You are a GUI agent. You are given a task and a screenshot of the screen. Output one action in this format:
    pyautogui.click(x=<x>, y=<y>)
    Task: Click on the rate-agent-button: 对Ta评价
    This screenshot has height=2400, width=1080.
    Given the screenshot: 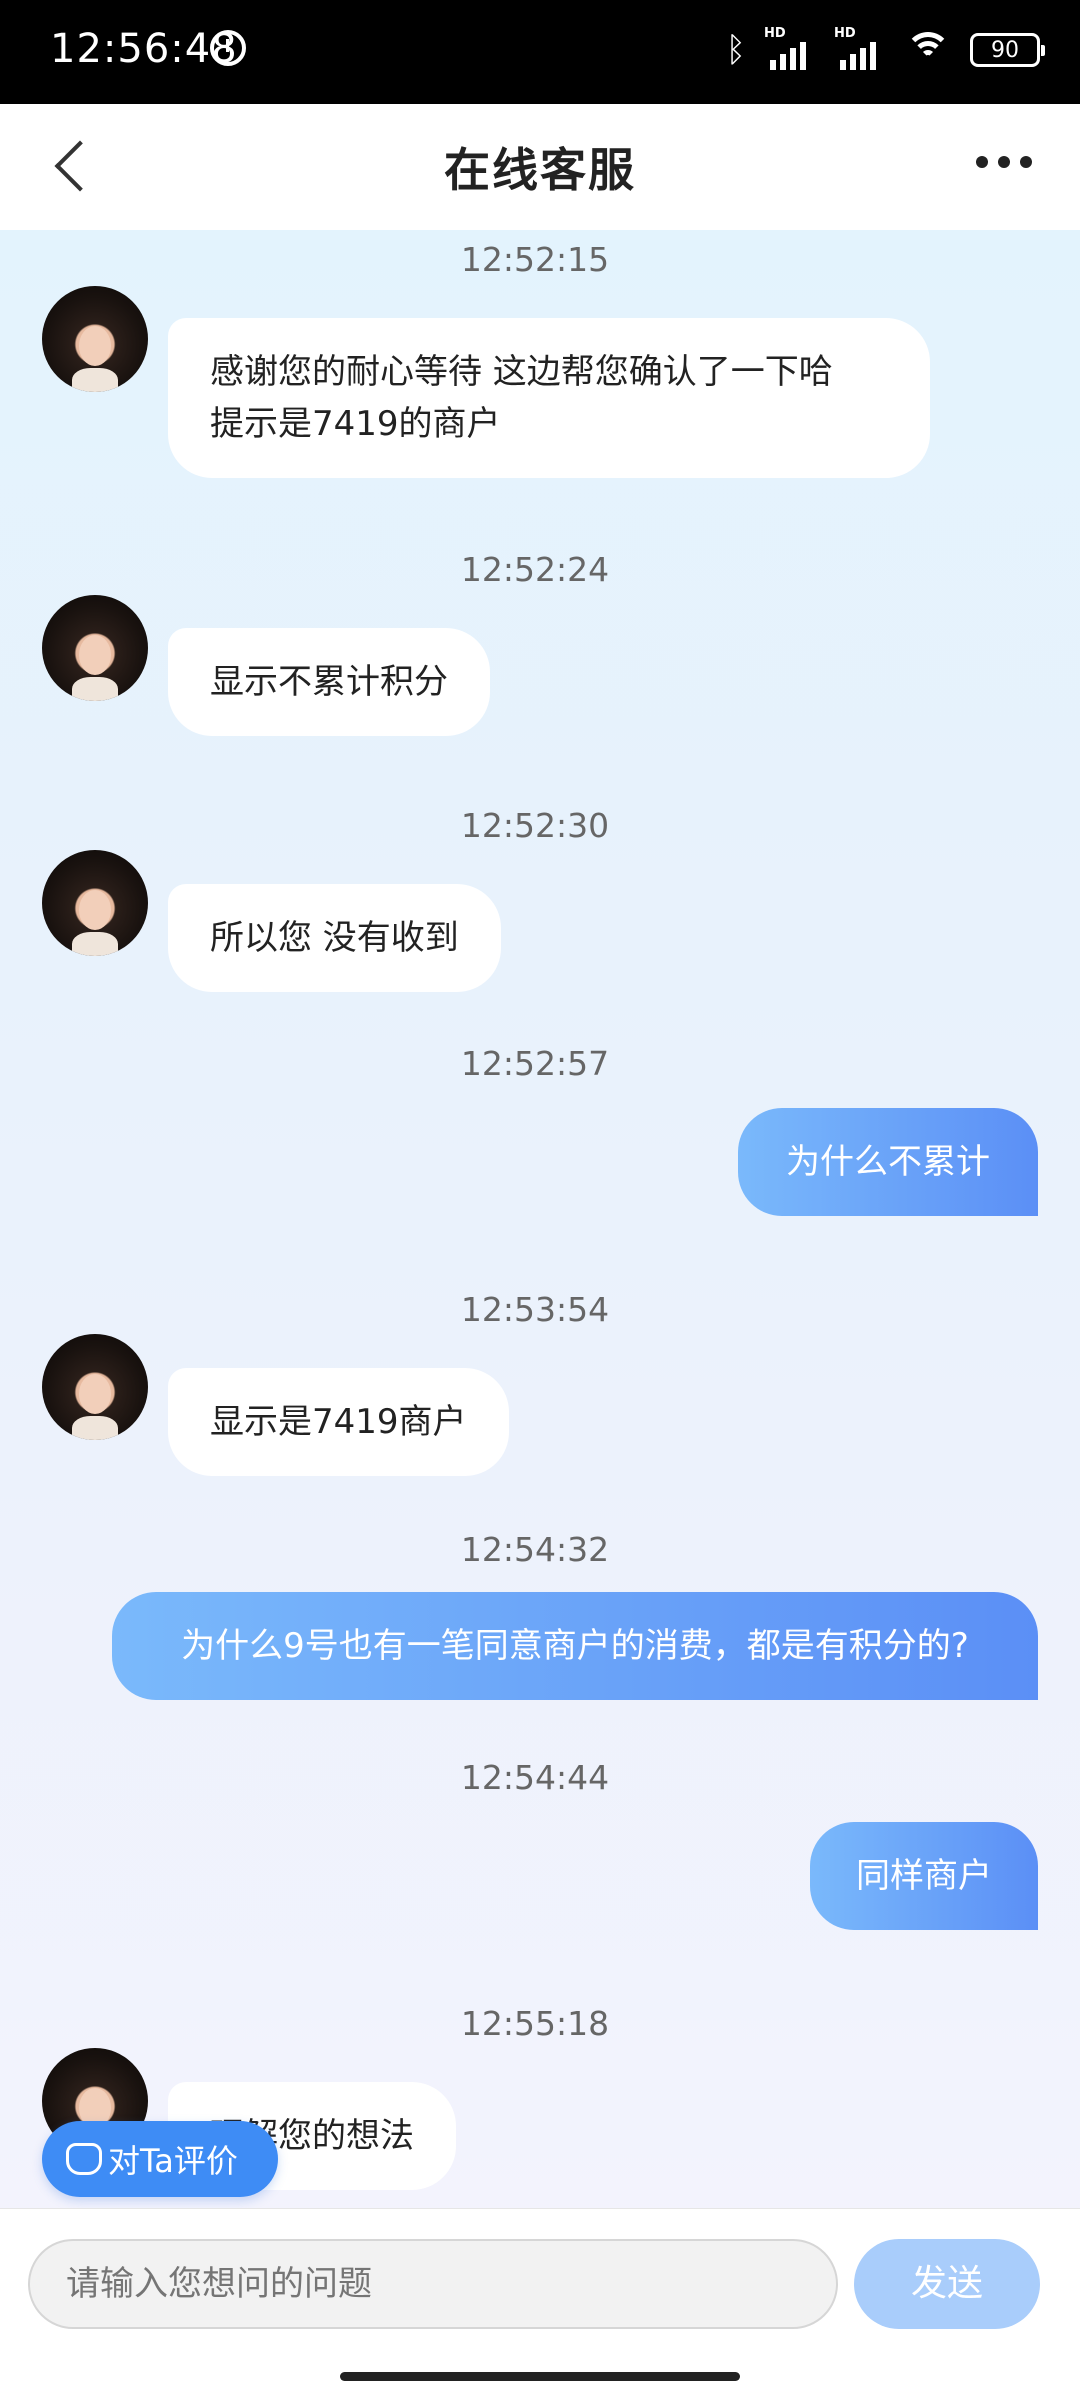 What is the action you would take?
    pyautogui.click(x=160, y=2159)
    